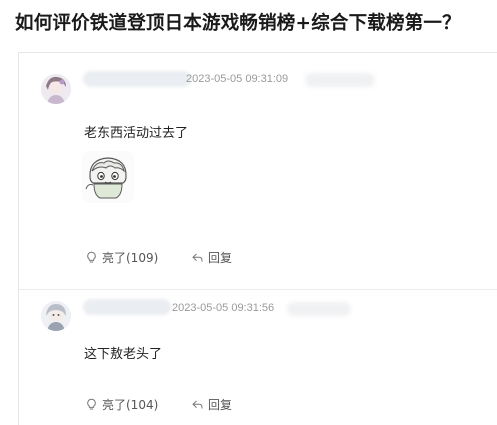  Describe the element at coordinates (237, 79) in the screenshot. I see `comment-timestamp: 2023-05-05 09:31:09` at that location.